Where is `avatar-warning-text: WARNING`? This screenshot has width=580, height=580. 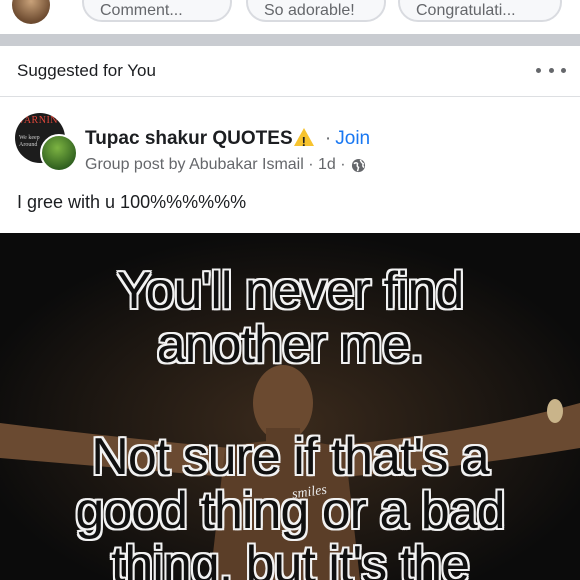
avatar-warning-text: WARNING is located at coordinates (40, 120).